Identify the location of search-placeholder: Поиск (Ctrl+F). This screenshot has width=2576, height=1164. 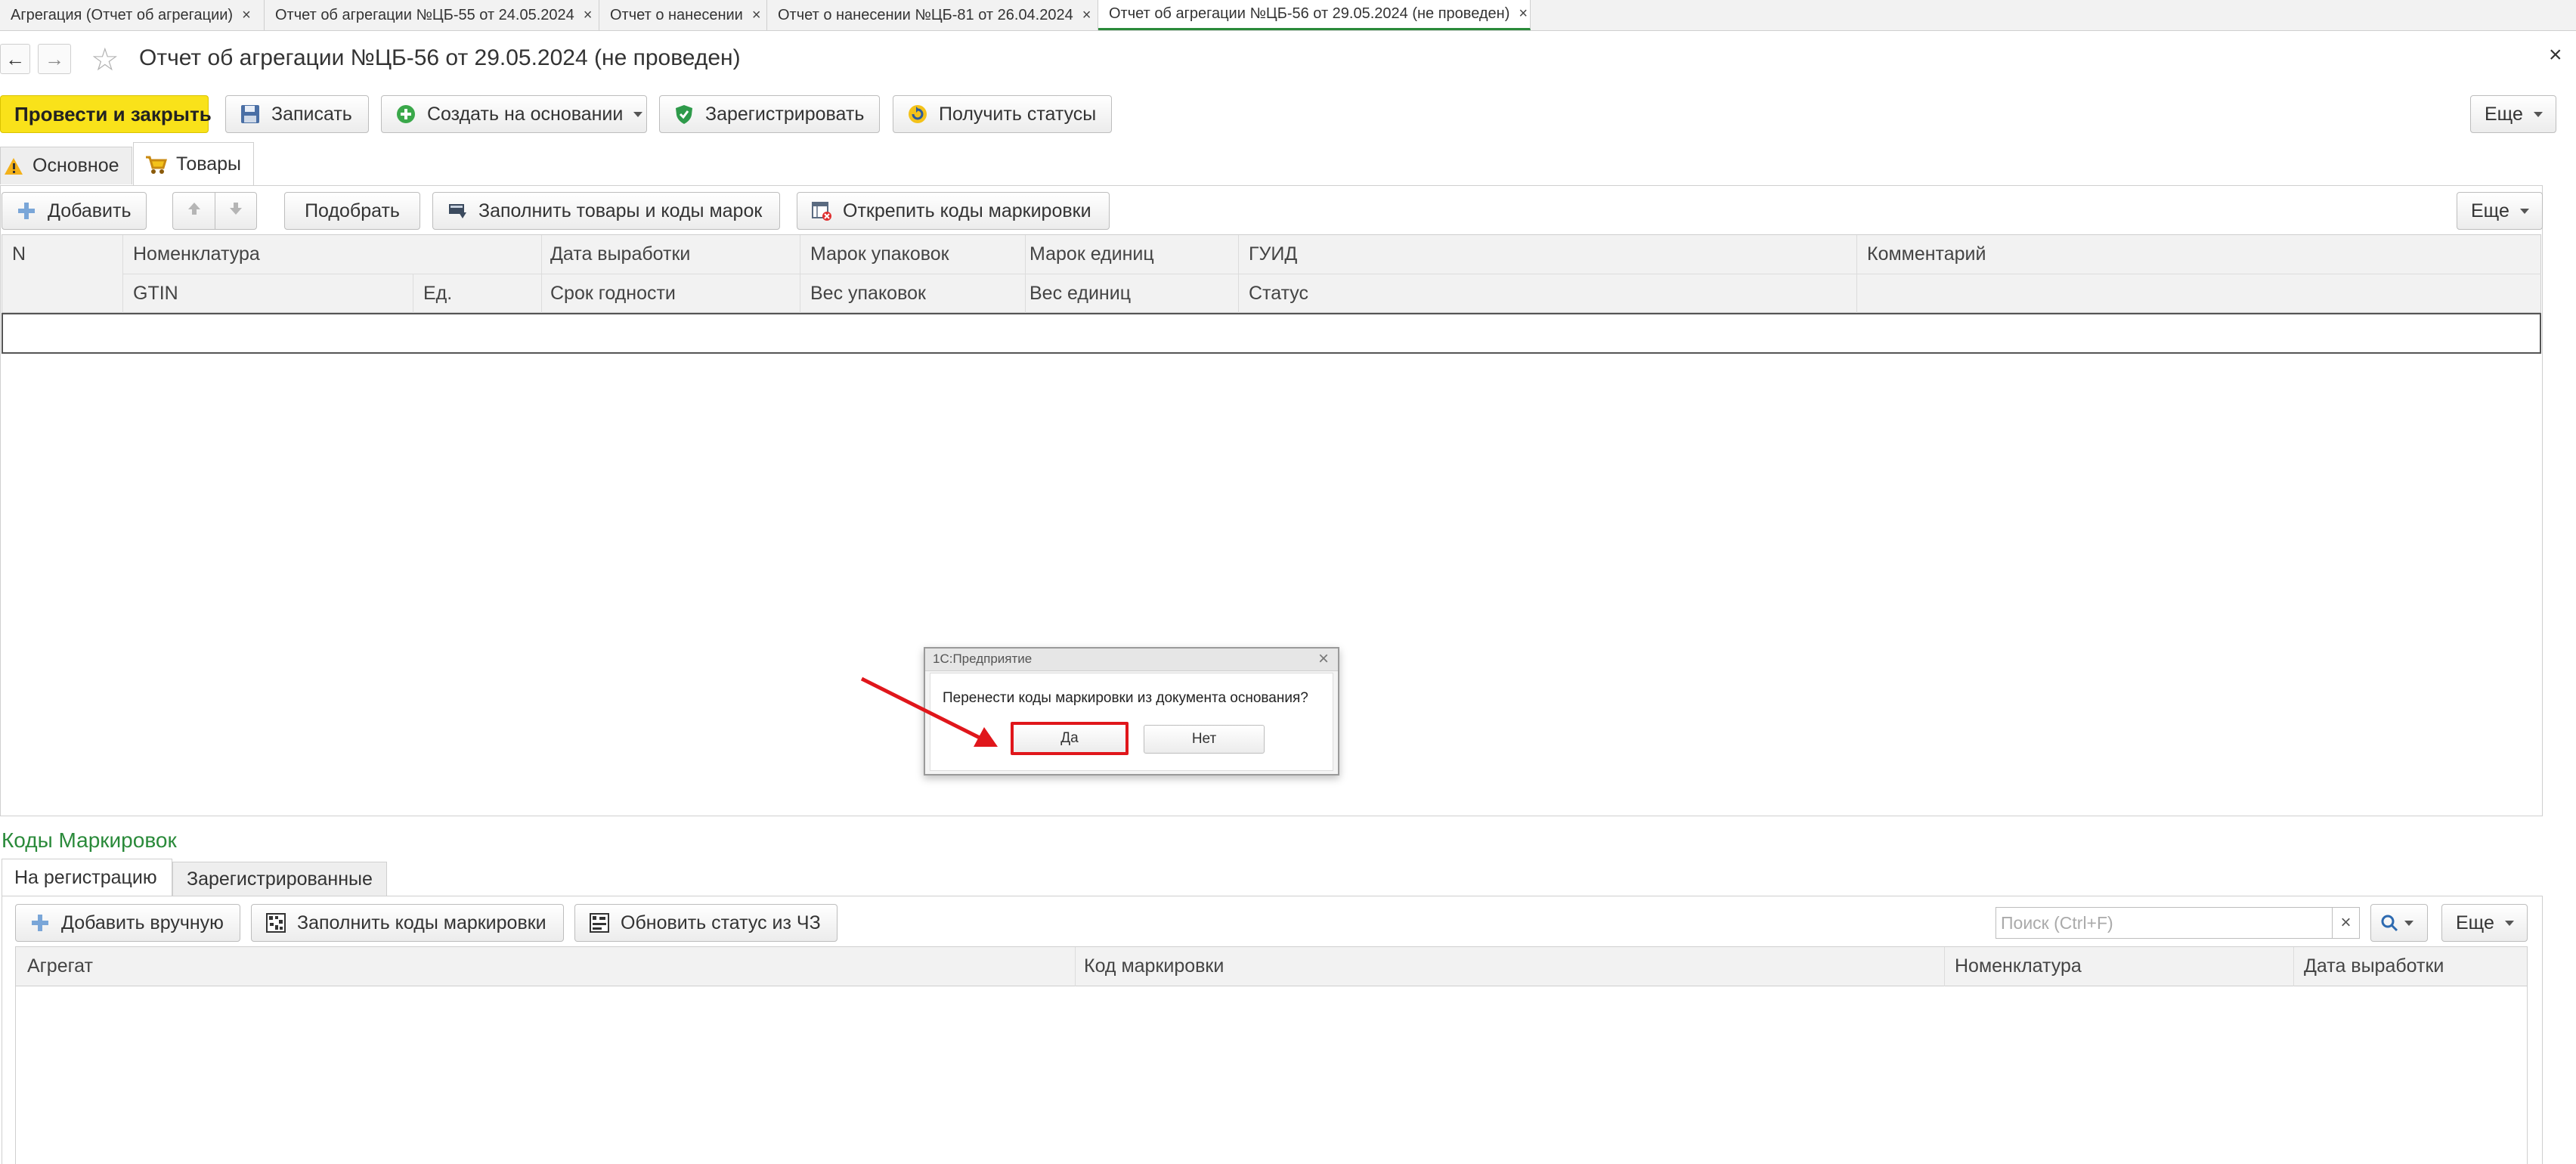
(2057, 922).